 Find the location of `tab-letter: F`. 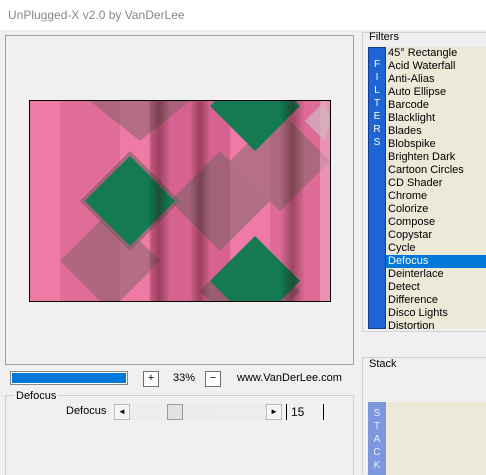

tab-letter: F is located at coordinates (377, 64).